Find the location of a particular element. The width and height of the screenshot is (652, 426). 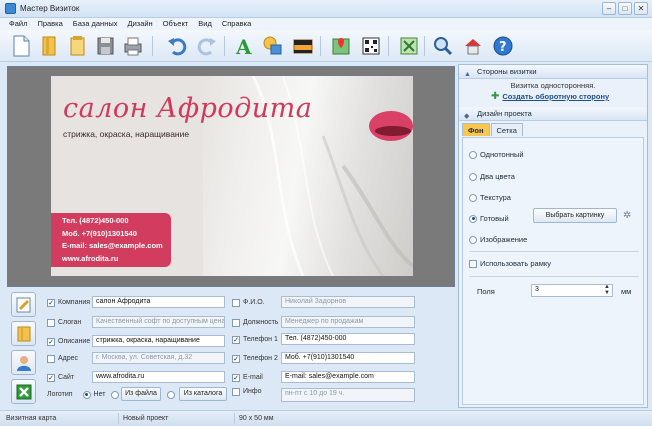

menu-design: Дизайн is located at coordinates (139, 24).